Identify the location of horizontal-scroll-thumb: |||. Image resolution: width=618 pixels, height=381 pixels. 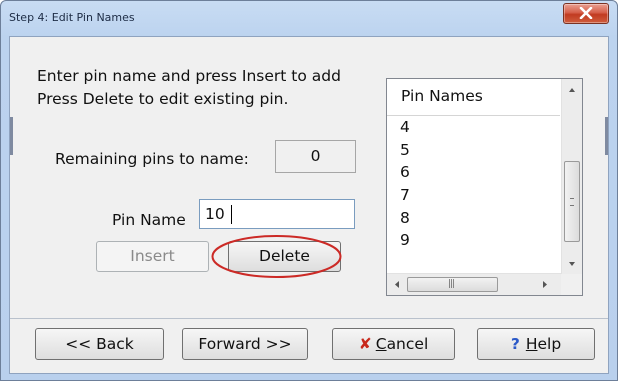
(452, 284).